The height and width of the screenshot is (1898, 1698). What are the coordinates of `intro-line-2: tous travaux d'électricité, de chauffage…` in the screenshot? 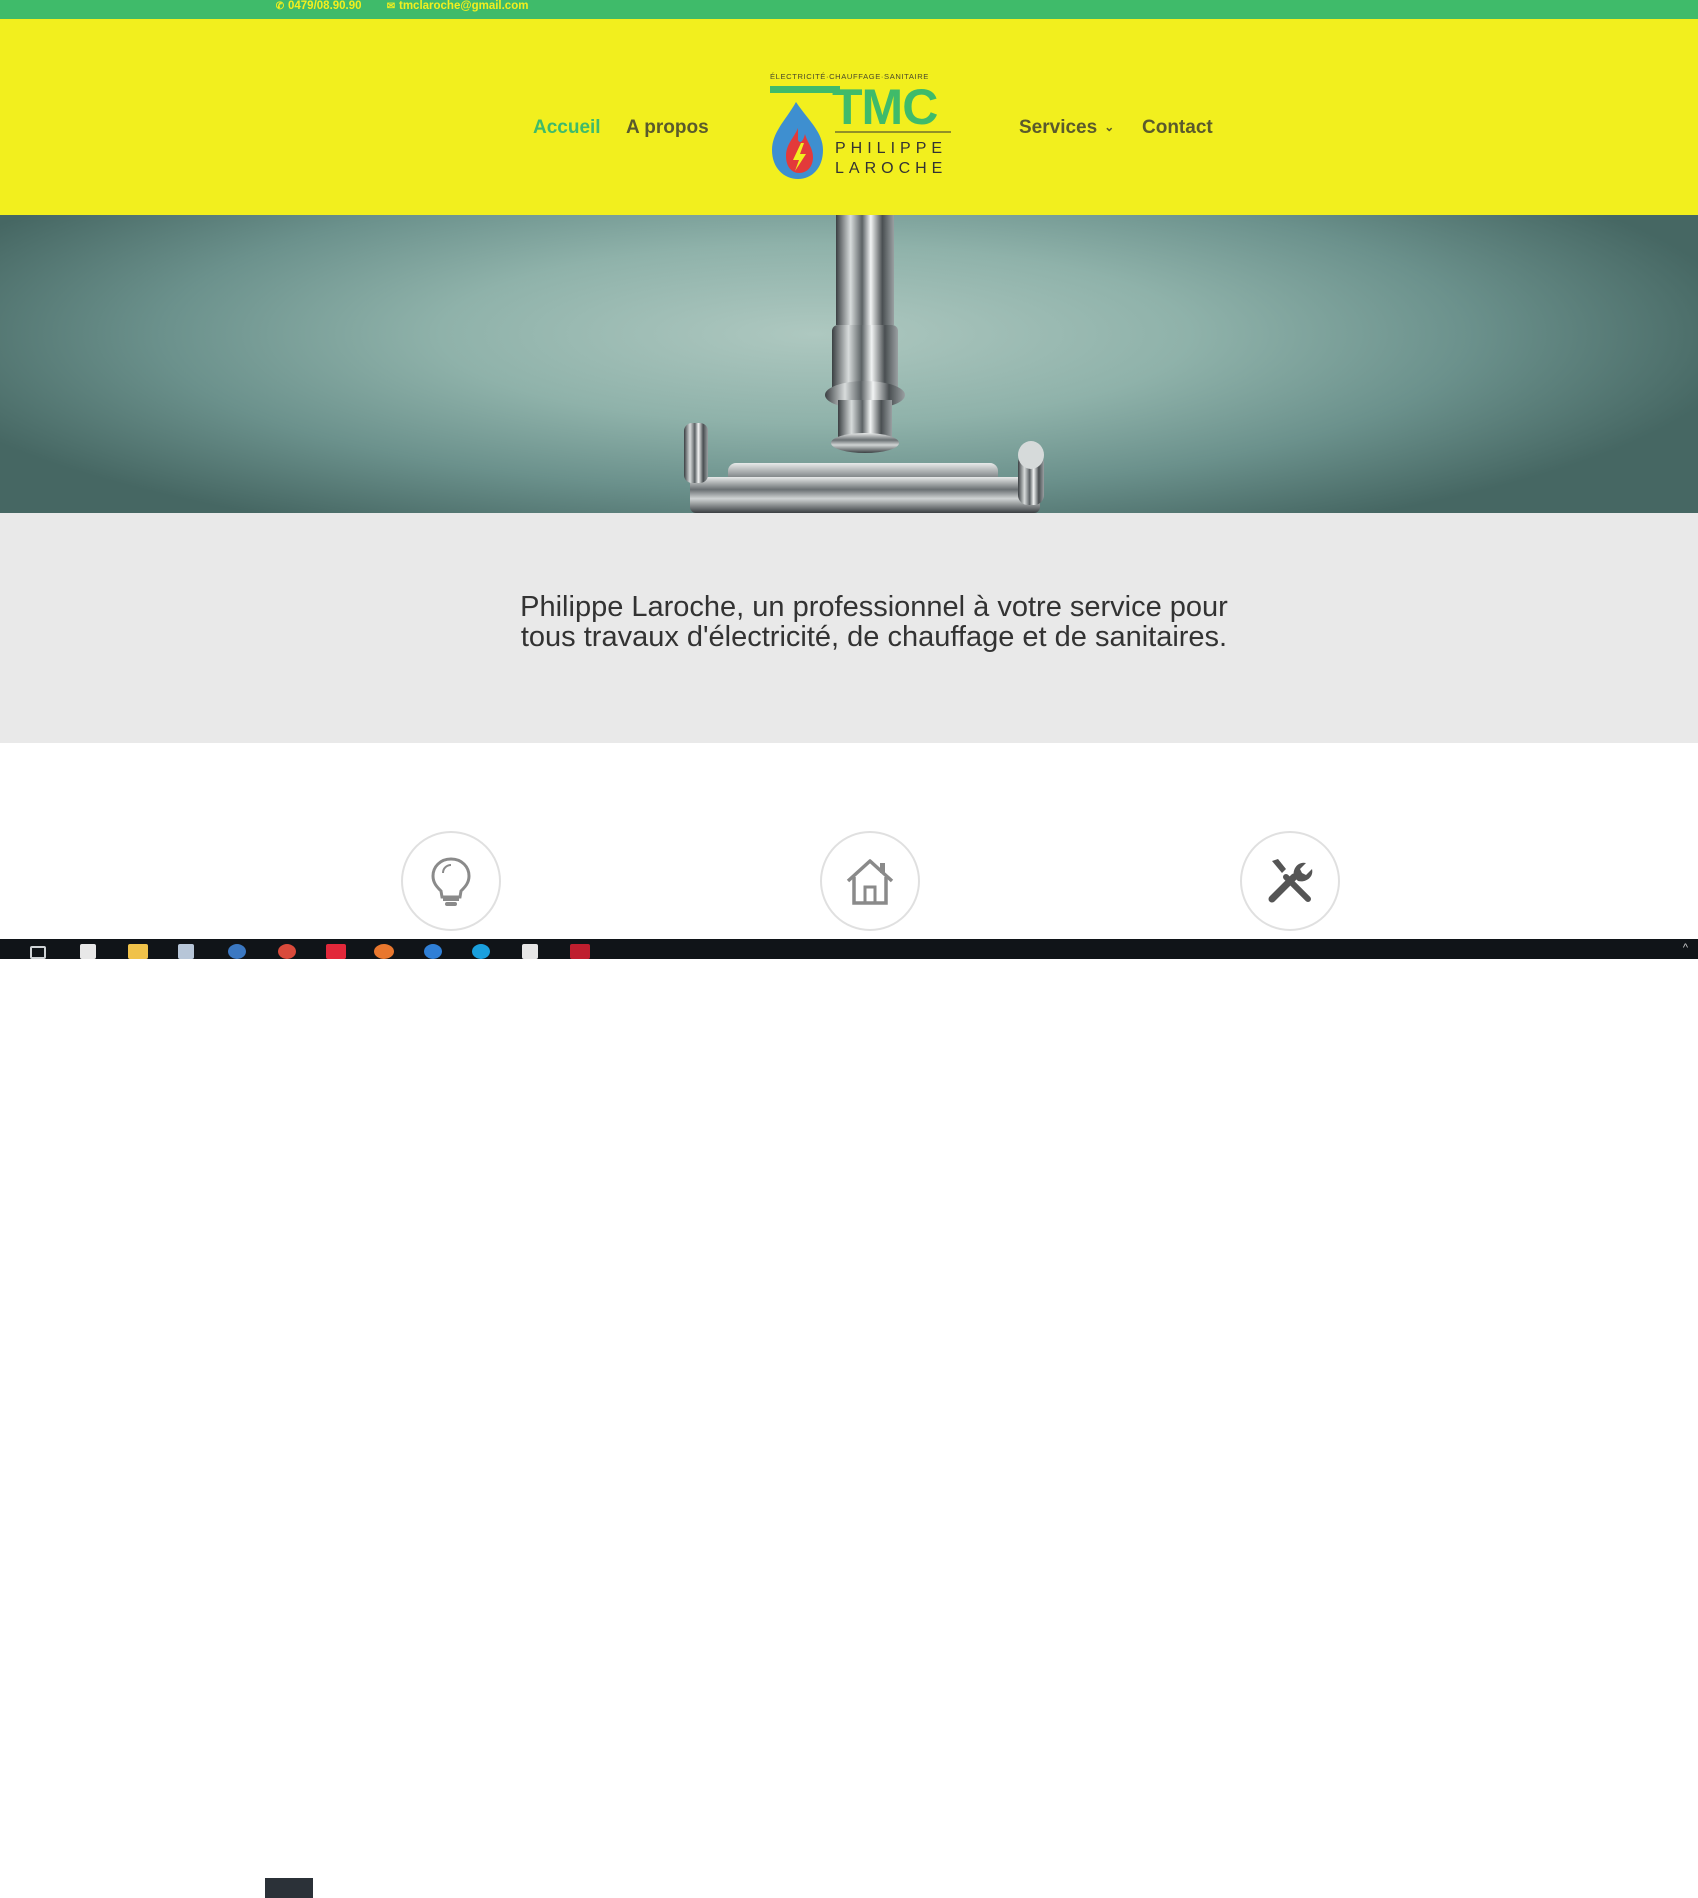 It's located at (874, 637).